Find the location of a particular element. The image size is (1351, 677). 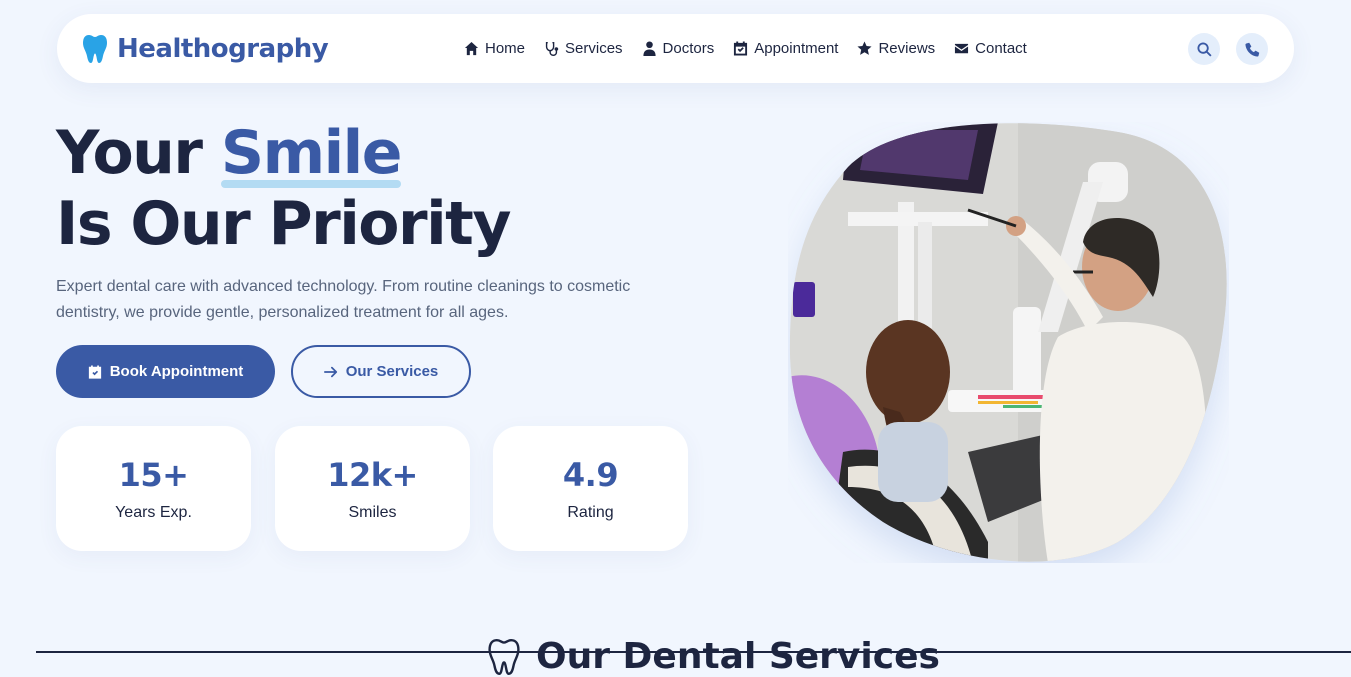

services-section-title: Our Dental Services is located at coordinates (738, 656).